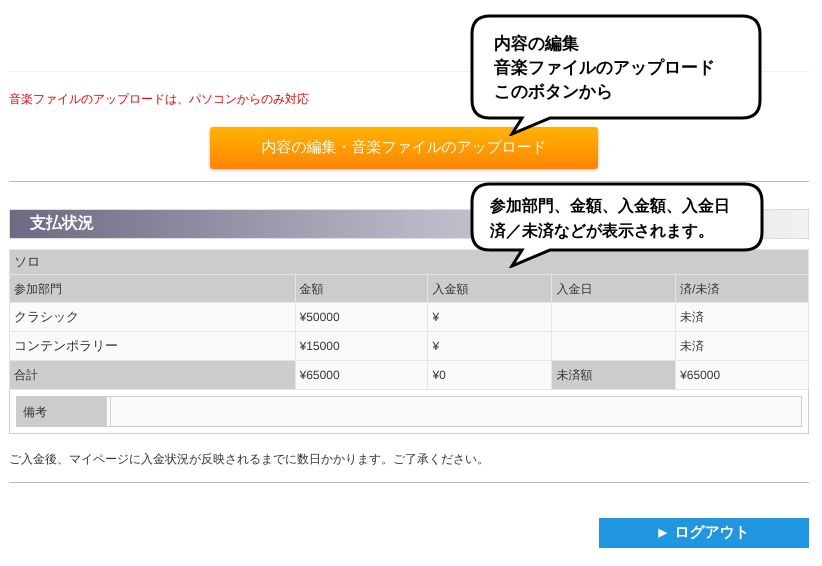 The width and height of the screenshot is (822, 566). Describe the element at coordinates (490, 375) in the screenshot. I see `table-cell: ¥0` at that location.